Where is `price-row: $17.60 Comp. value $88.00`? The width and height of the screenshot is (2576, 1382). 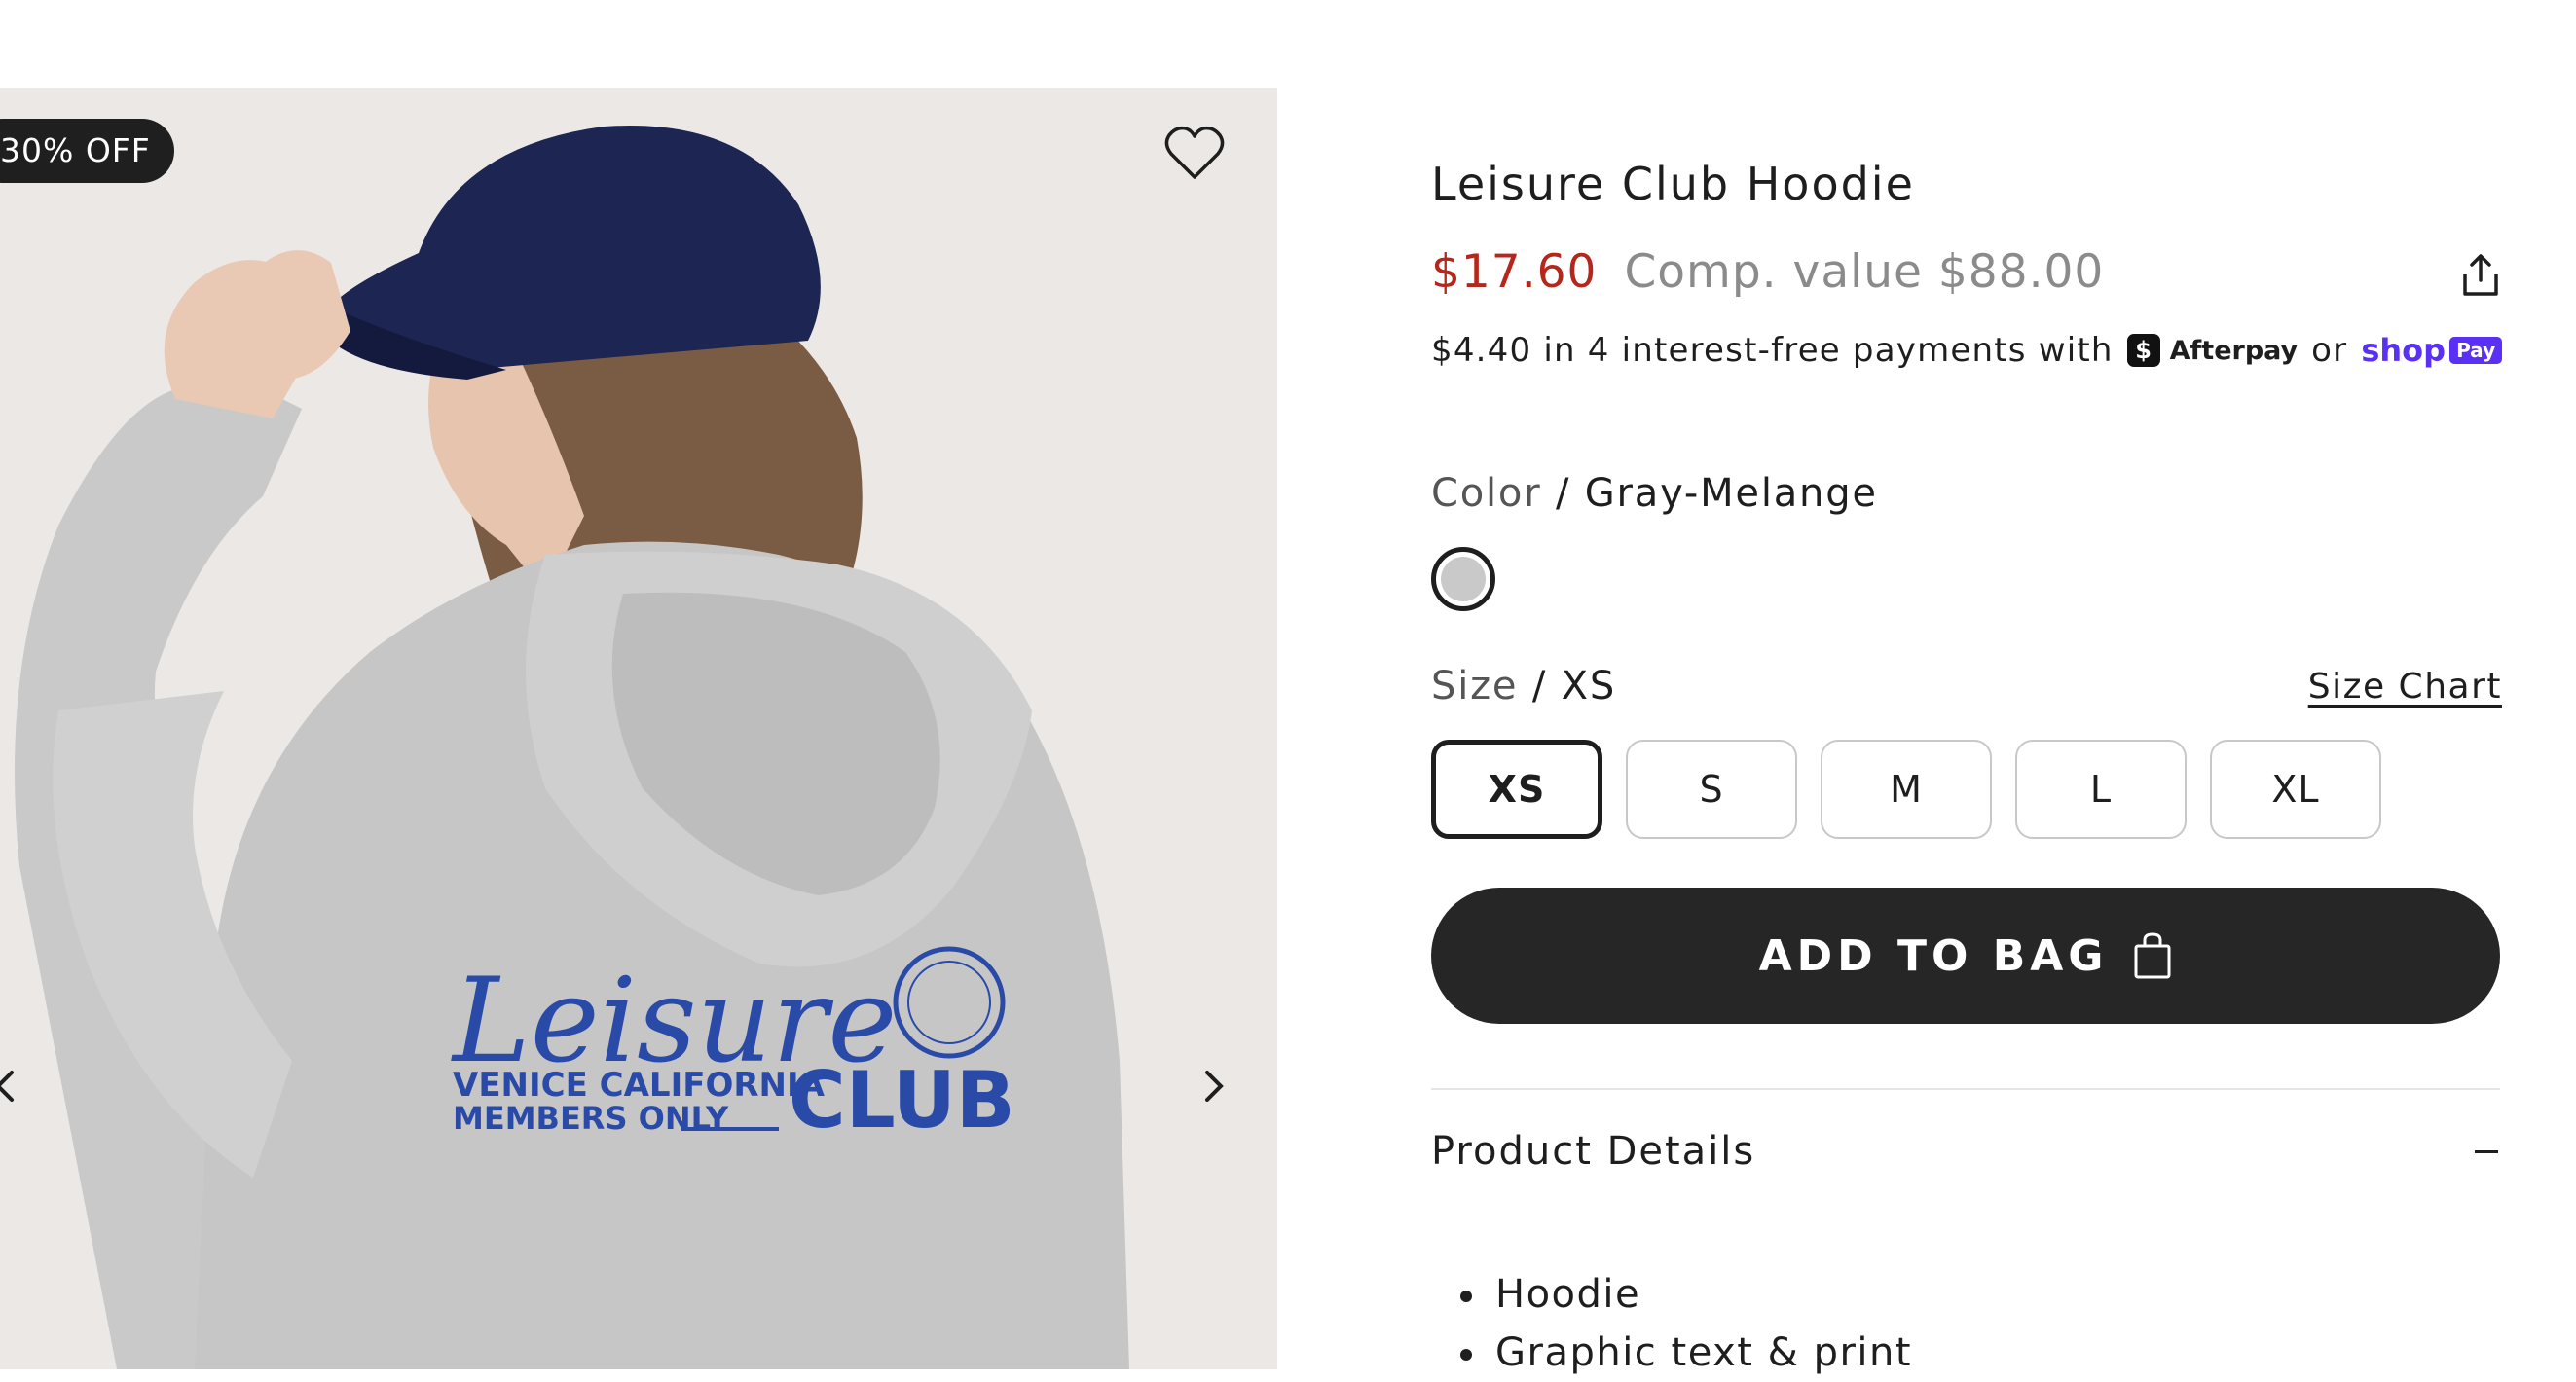 price-row: $17.60 Comp. value $88.00 is located at coordinates (1767, 272).